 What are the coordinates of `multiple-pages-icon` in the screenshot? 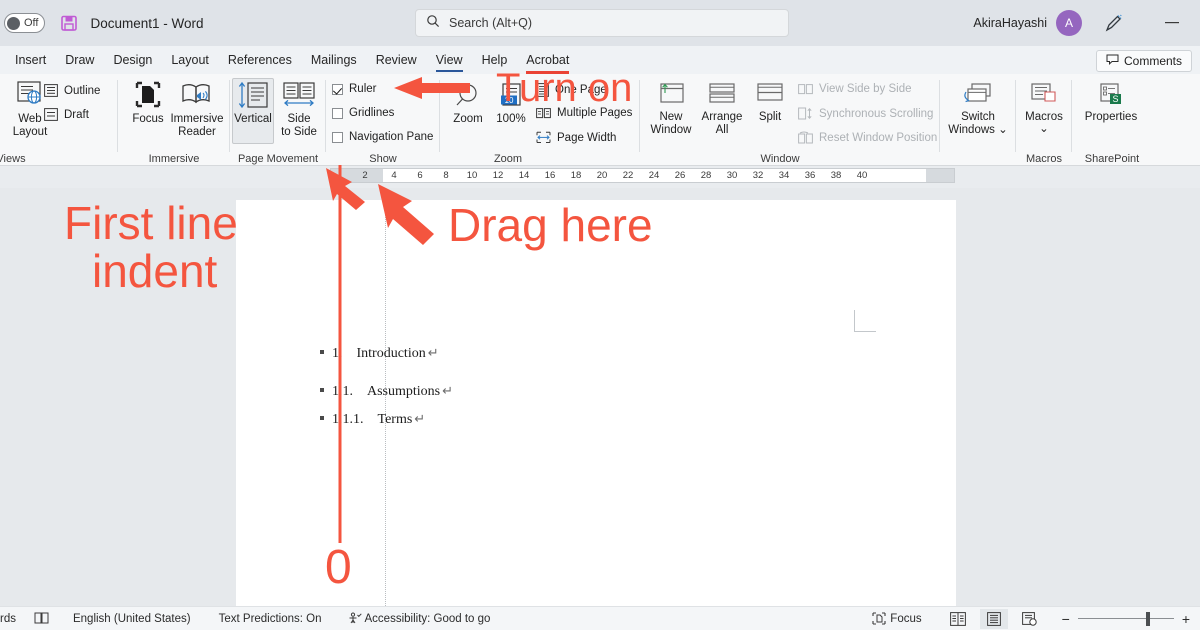 It's located at (543, 113).